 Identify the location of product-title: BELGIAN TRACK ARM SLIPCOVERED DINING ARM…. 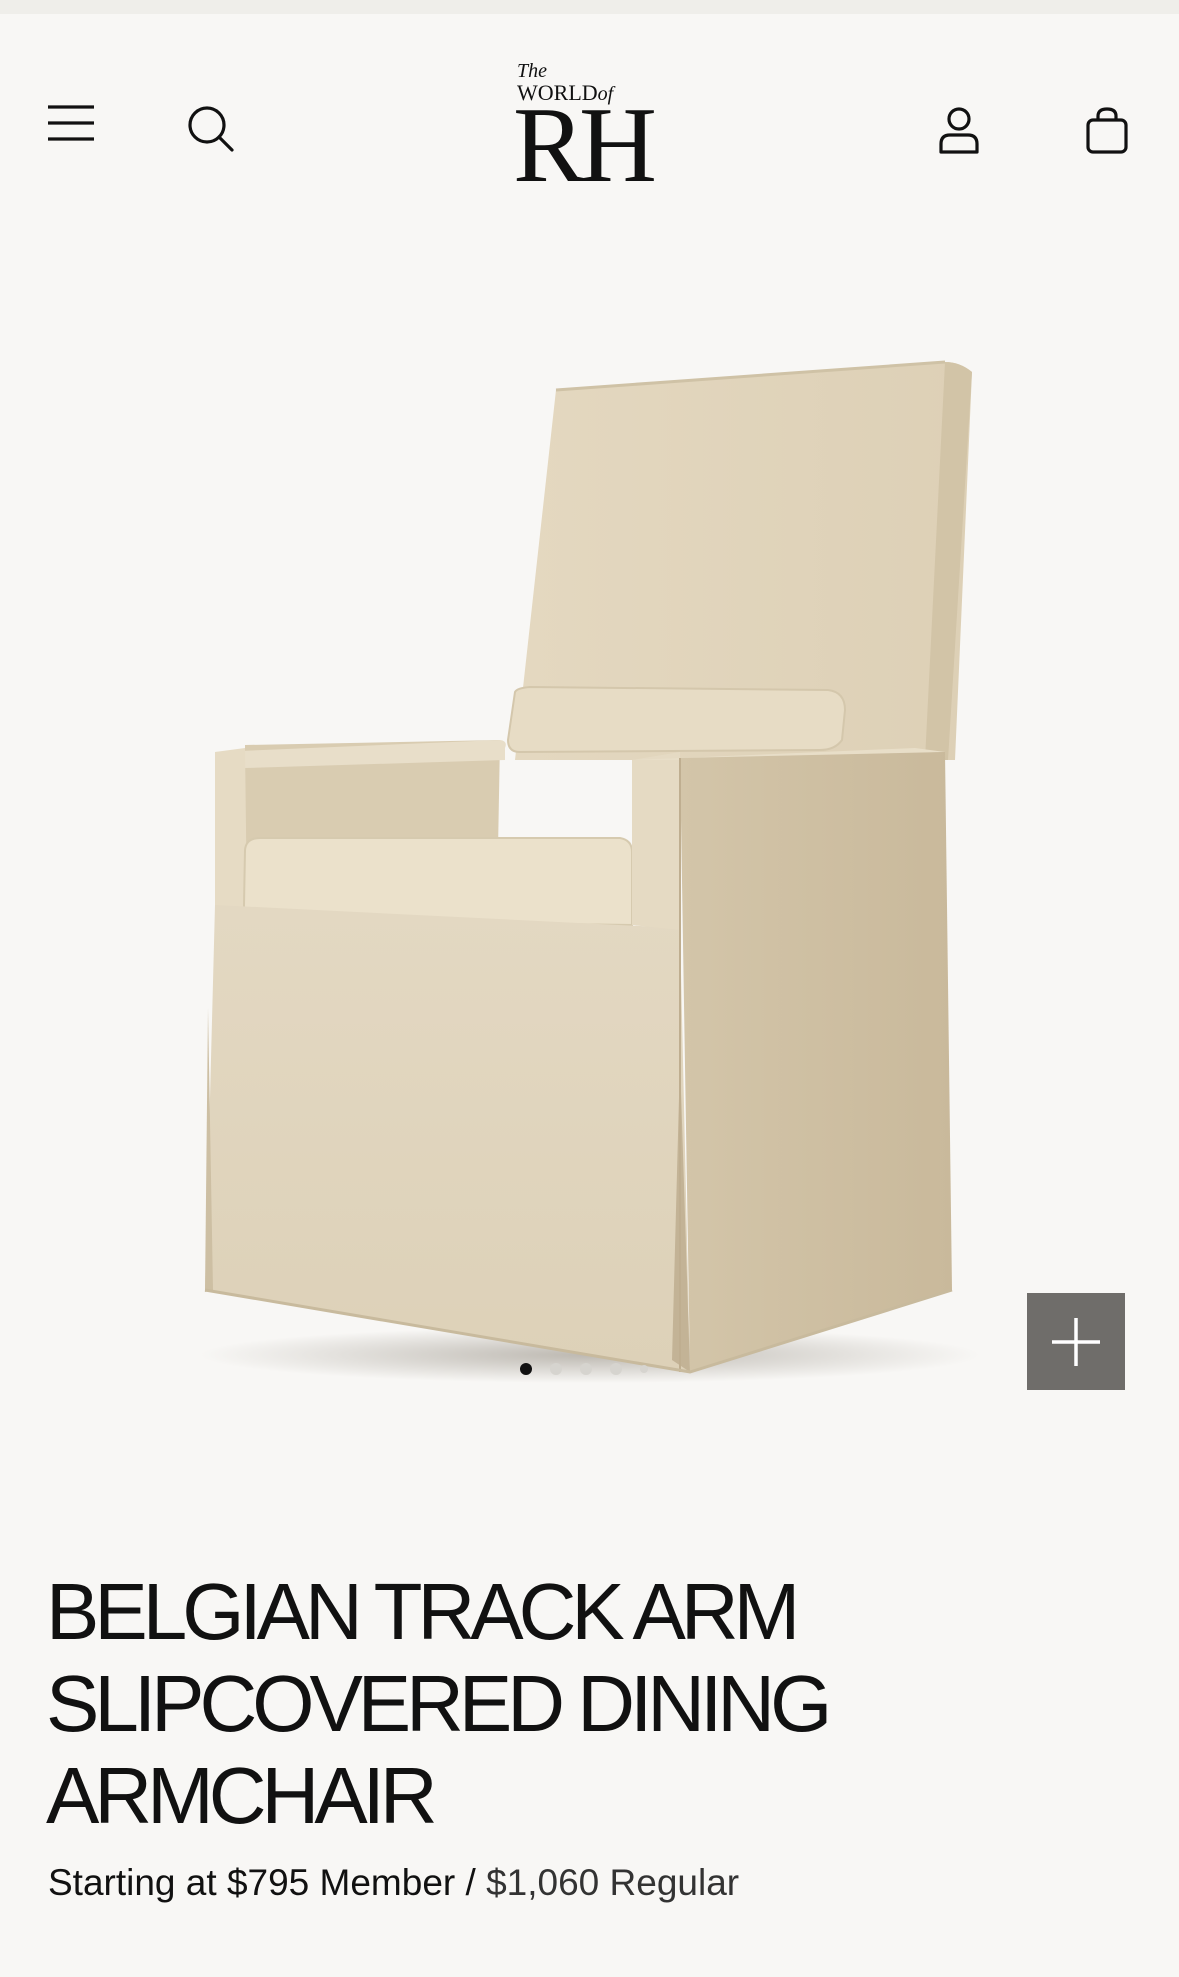
(546, 1704).